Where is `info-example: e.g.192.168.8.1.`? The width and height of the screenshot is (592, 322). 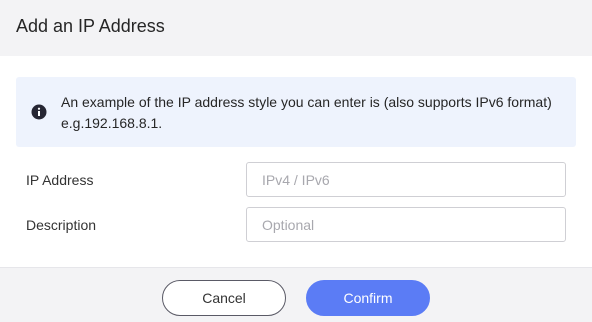
info-example: e.g.192.168.8.1. is located at coordinates (112, 123).